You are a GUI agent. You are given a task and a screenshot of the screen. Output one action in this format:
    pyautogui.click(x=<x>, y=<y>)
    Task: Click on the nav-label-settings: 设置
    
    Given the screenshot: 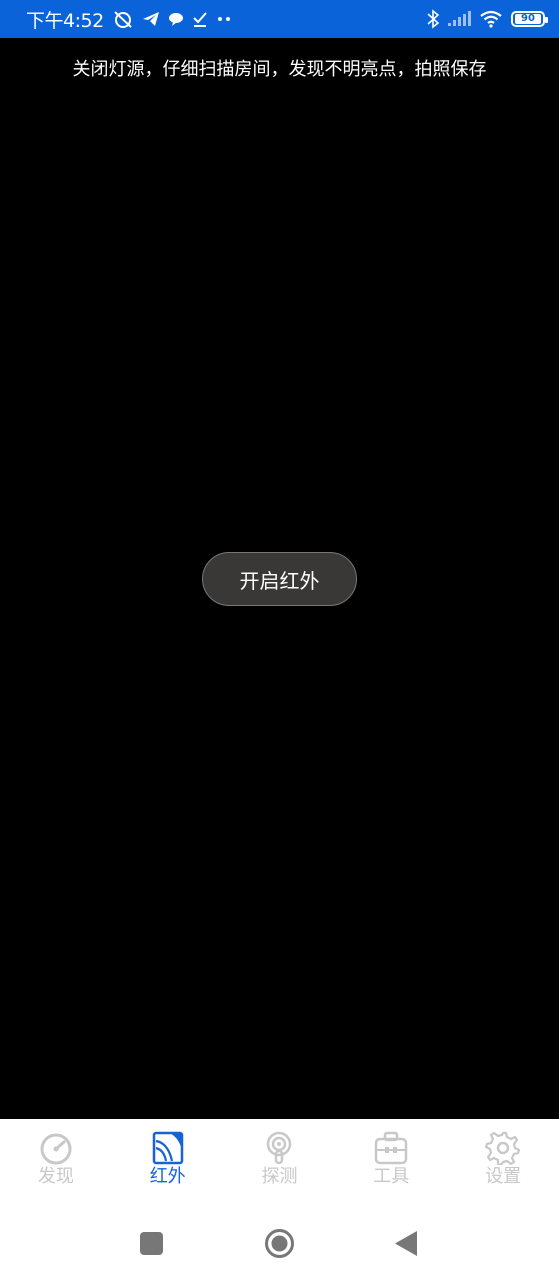 What is the action you would take?
    pyautogui.click(x=503, y=1176)
    